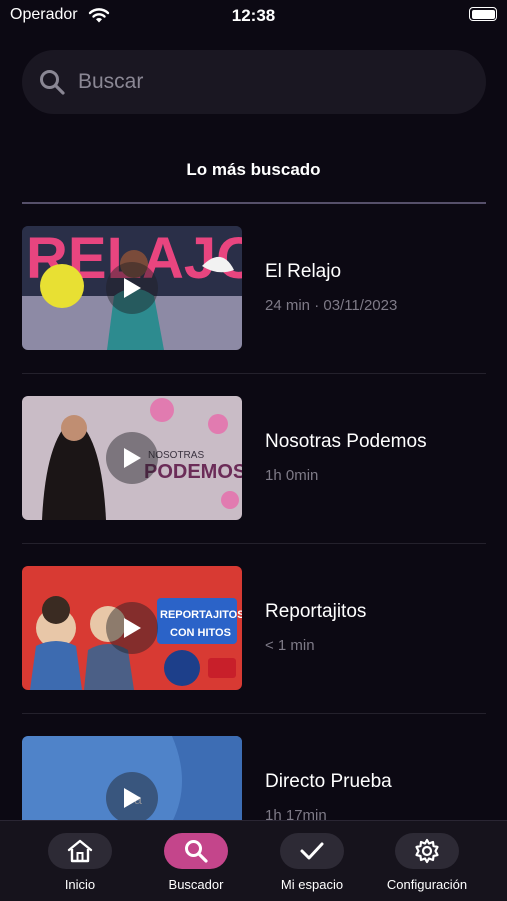 The image size is (507, 901). I want to click on tab-mi-espacio-pill, so click(312, 851).